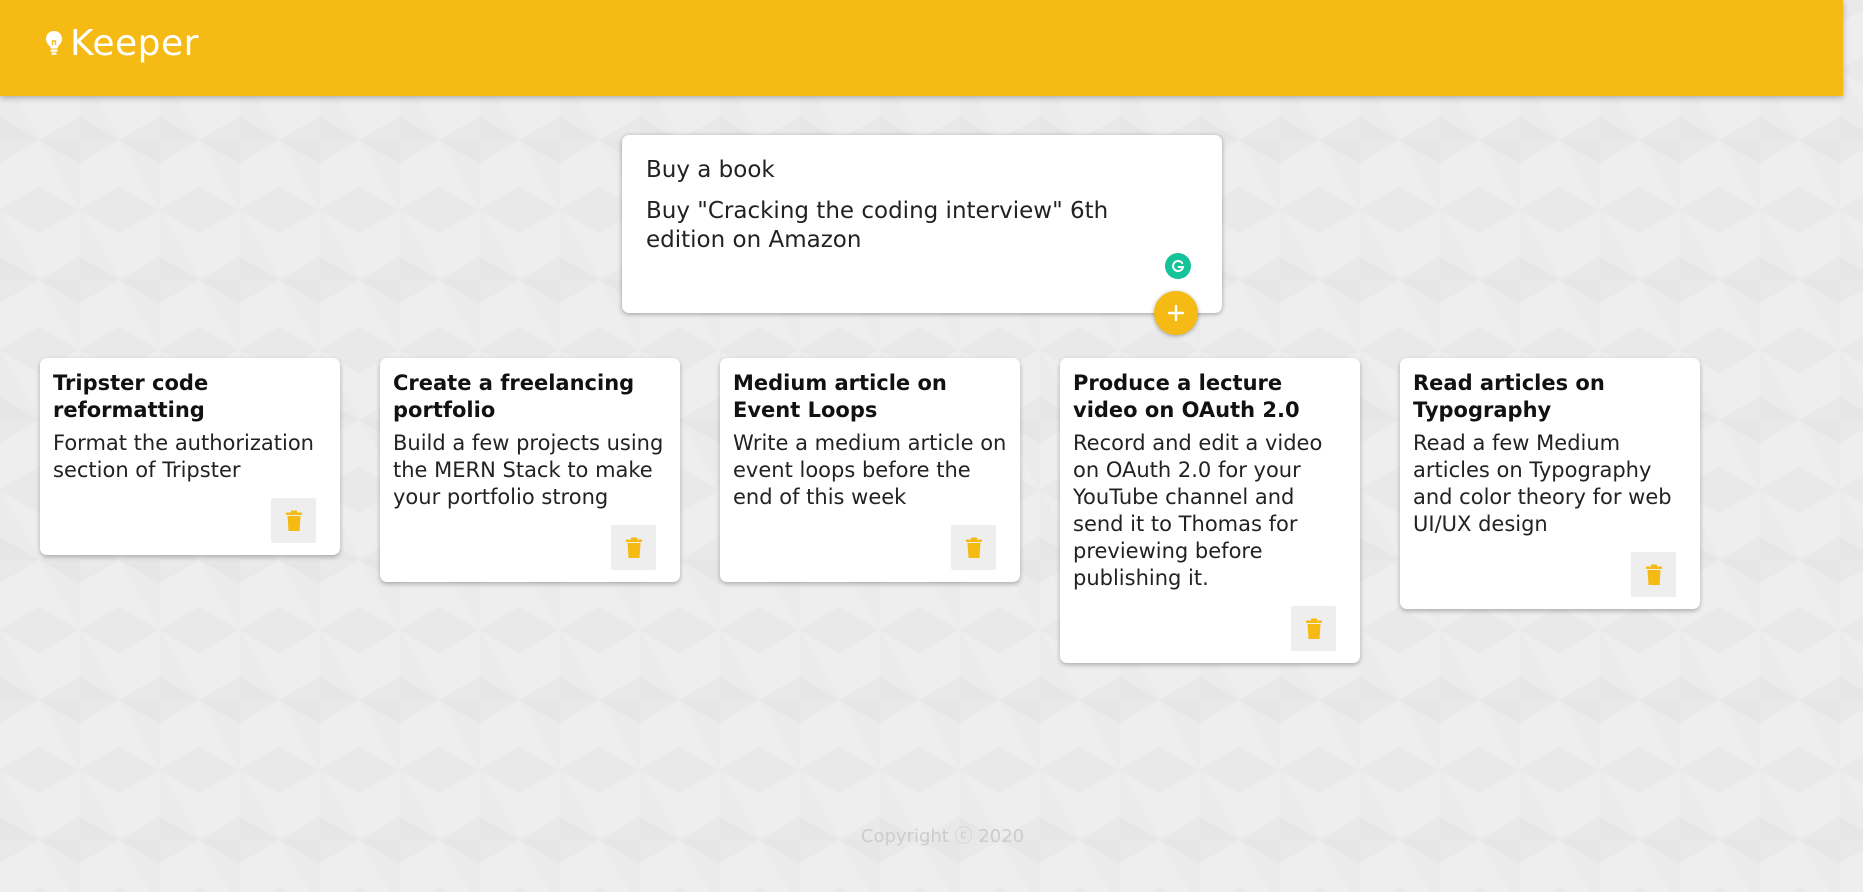  What do you see at coordinates (514, 396) in the screenshot?
I see `note-title: Create a freelancing portfolio` at bounding box center [514, 396].